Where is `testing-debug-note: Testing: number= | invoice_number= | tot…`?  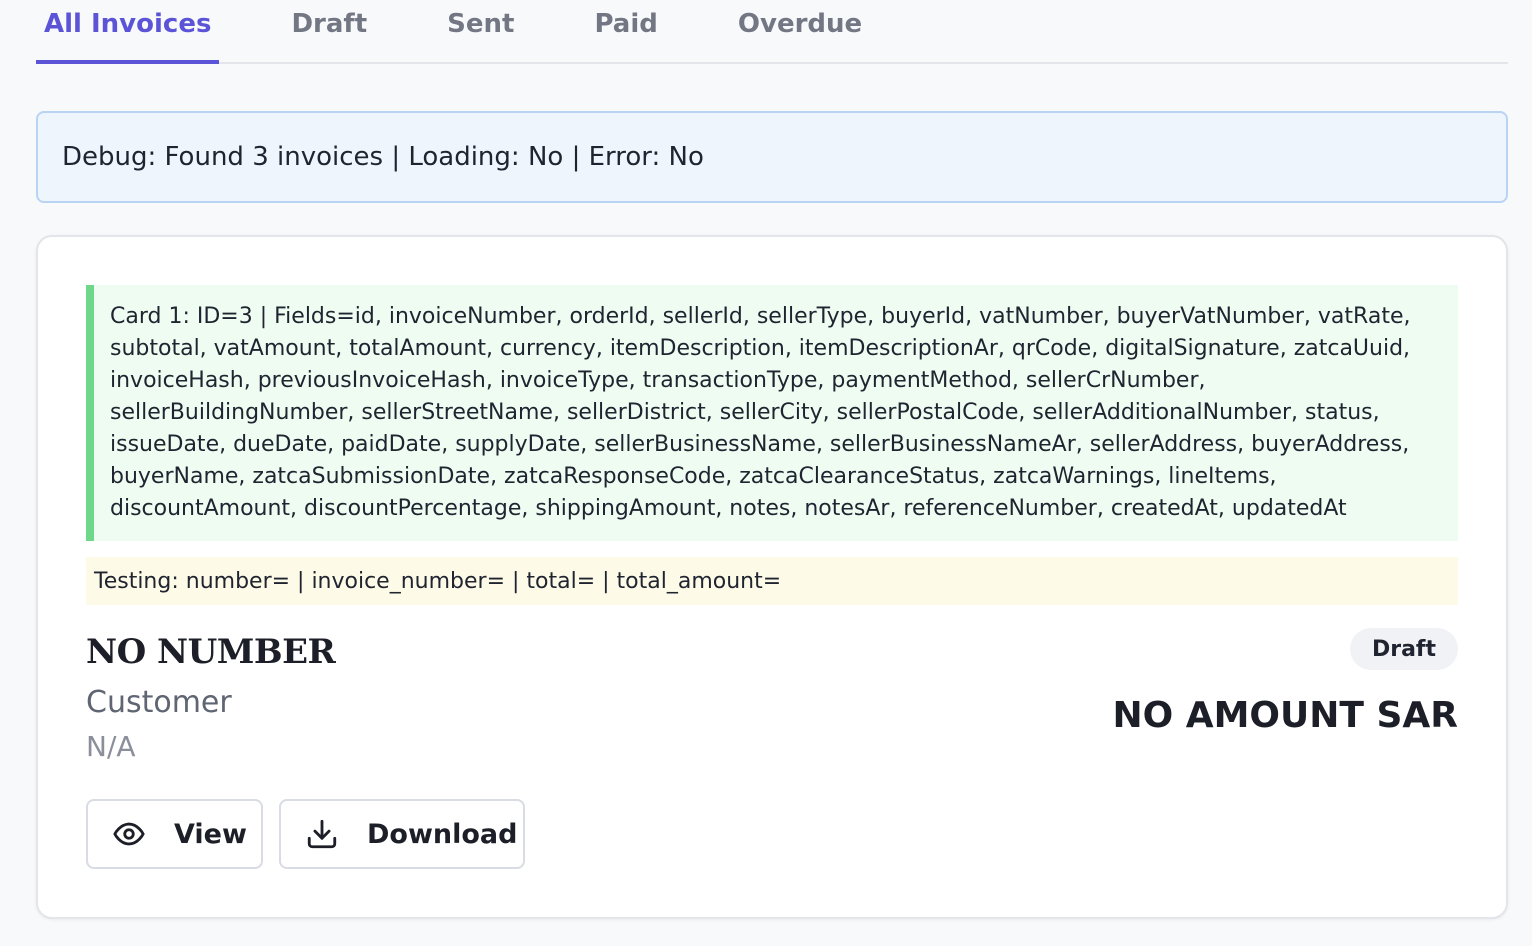
testing-debug-note: Testing: number= | invoice_number= | tot… is located at coordinates (772, 581).